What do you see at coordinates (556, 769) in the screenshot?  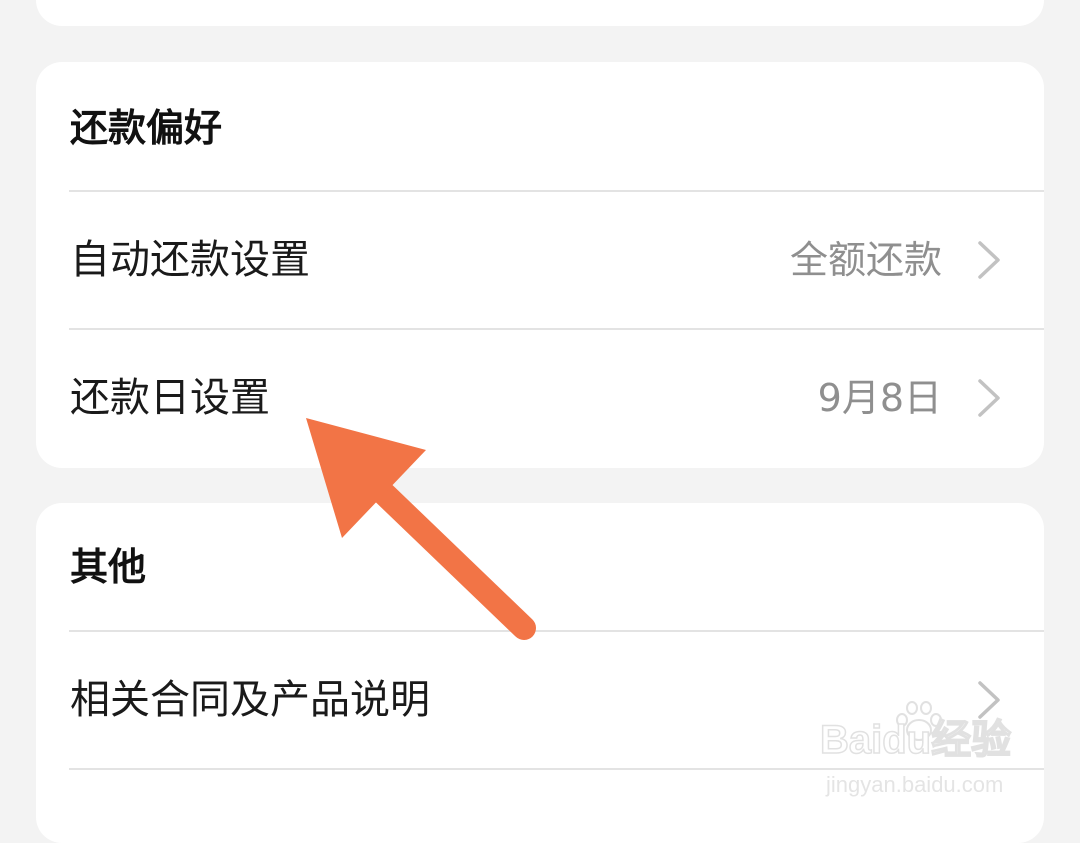 I see `divider` at bounding box center [556, 769].